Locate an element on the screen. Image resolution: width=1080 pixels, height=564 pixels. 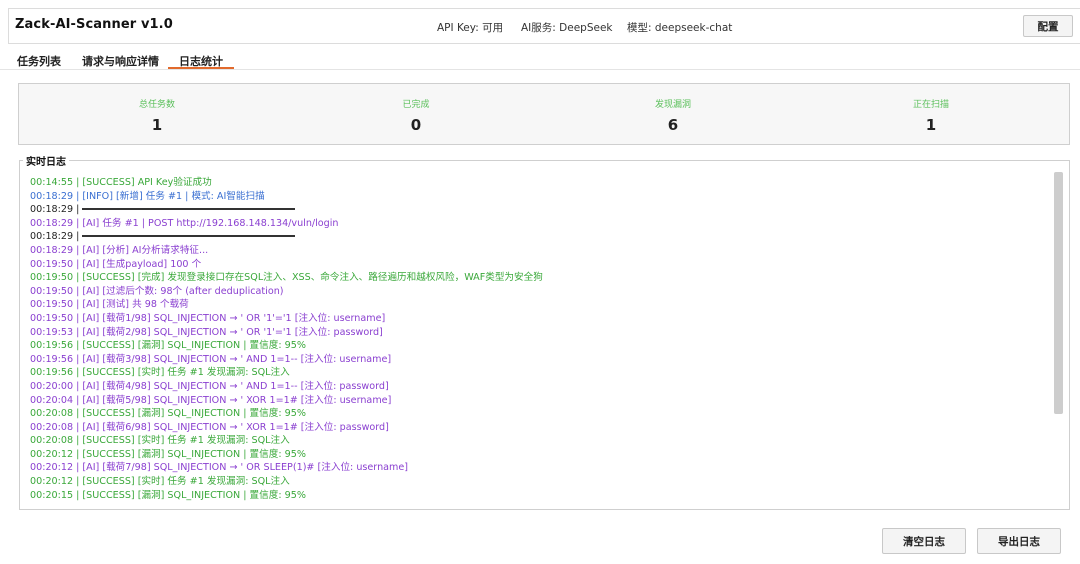
model-status: 模型: deepseek-chat is located at coordinates (680, 28).